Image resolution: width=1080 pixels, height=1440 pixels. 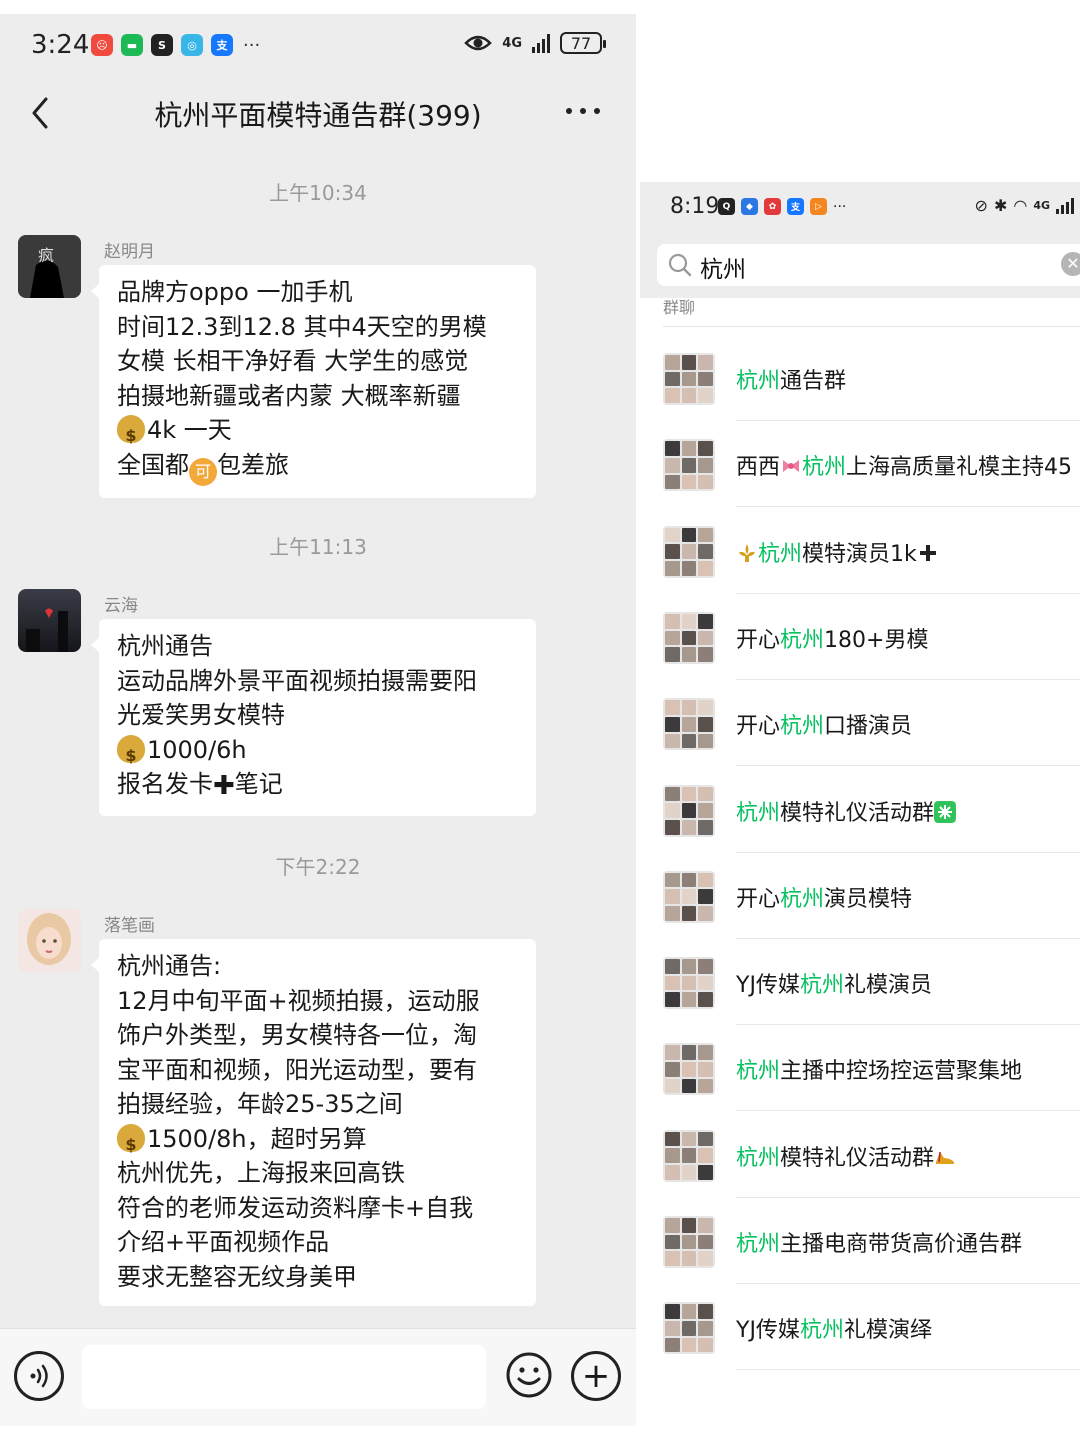 What do you see at coordinates (297, 1069) in the screenshot?
I see `message-line: 宝平面和视频，阳光运动型，要有` at bounding box center [297, 1069].